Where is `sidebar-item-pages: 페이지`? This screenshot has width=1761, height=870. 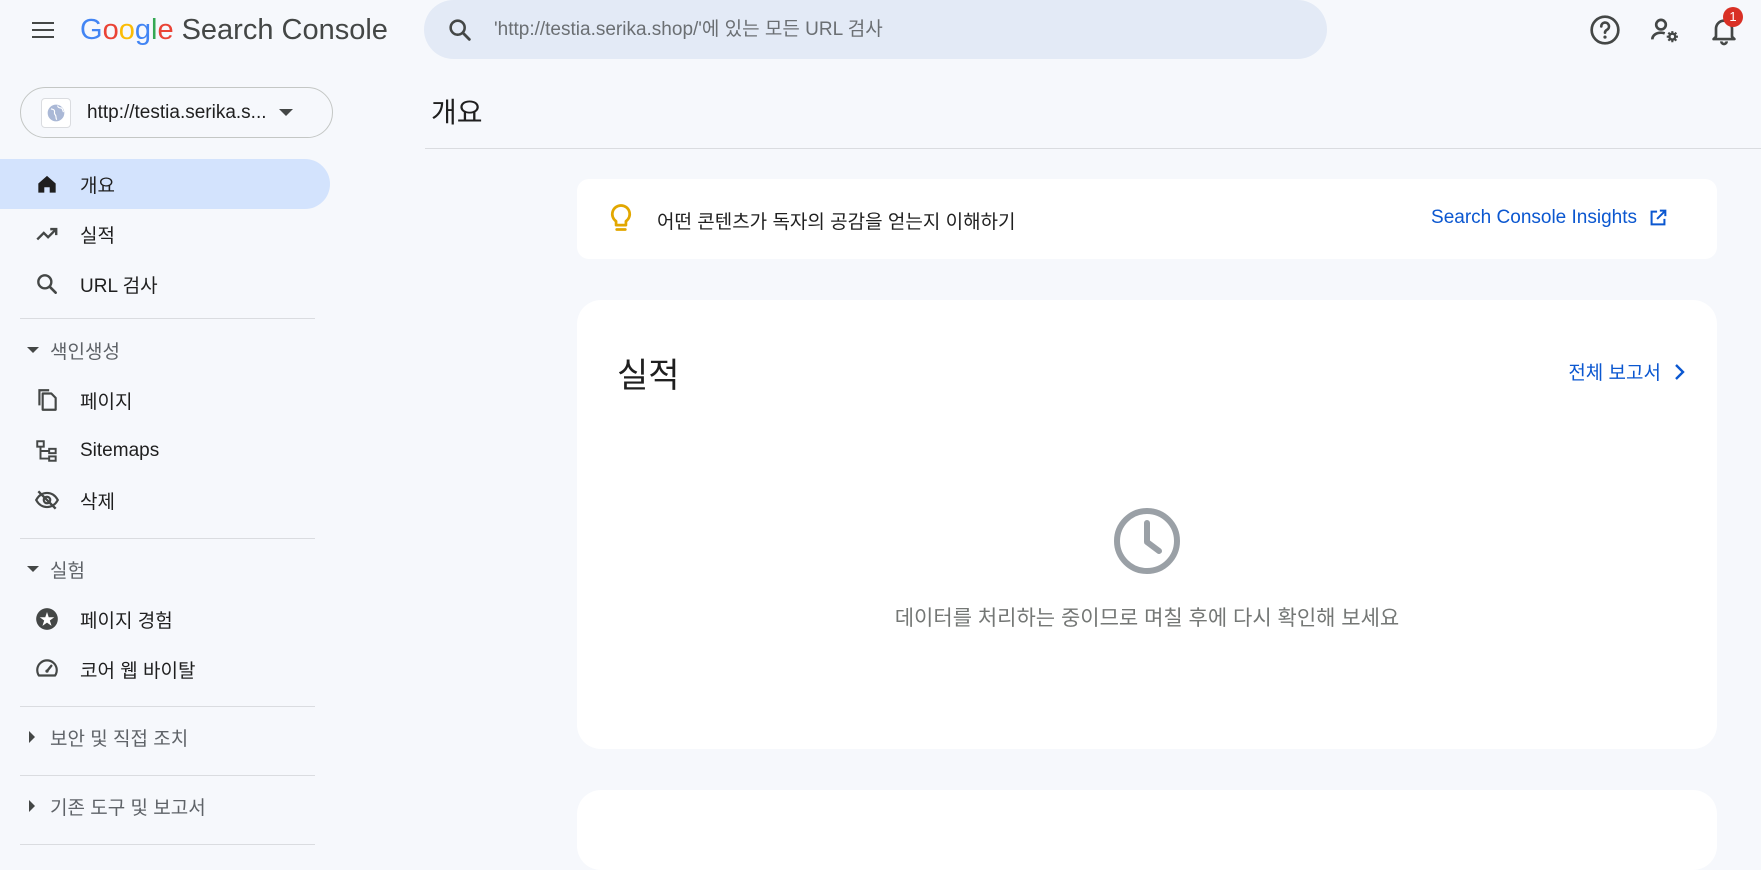 sidebar-item-pages: 페이지 is located at coordinates (165, 400).